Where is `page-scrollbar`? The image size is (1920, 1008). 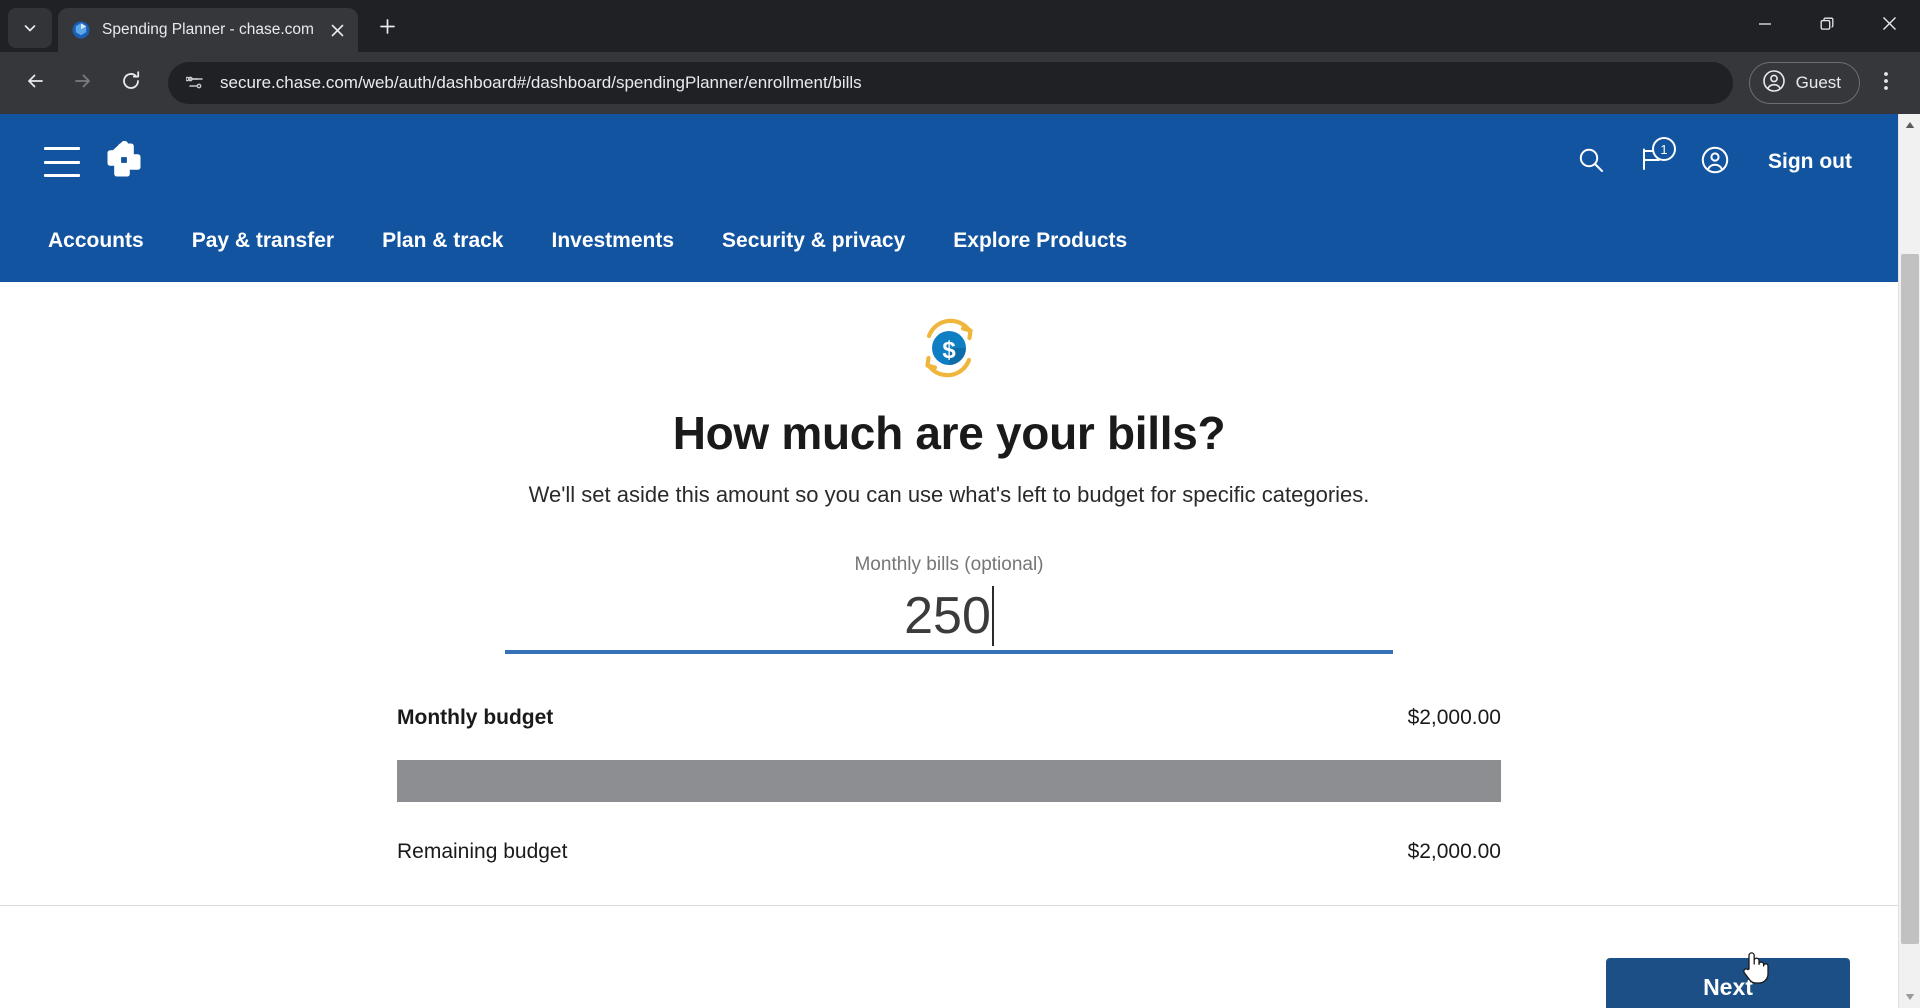
page-scrollbar is located at coordinates (1909, 561).